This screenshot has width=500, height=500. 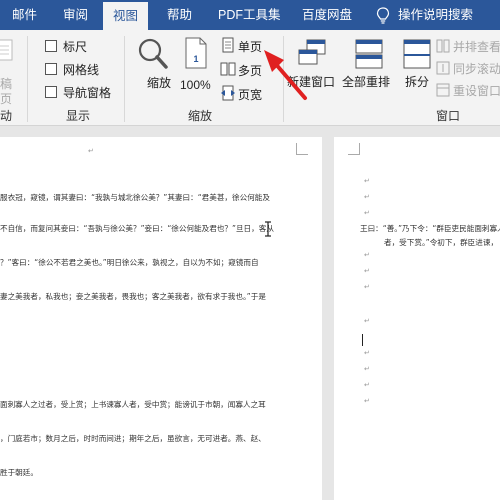 What do you see at coordinates (126, 16) in the screenshot?
I see `tab-view: 视图` at bounding box center [126, 16].